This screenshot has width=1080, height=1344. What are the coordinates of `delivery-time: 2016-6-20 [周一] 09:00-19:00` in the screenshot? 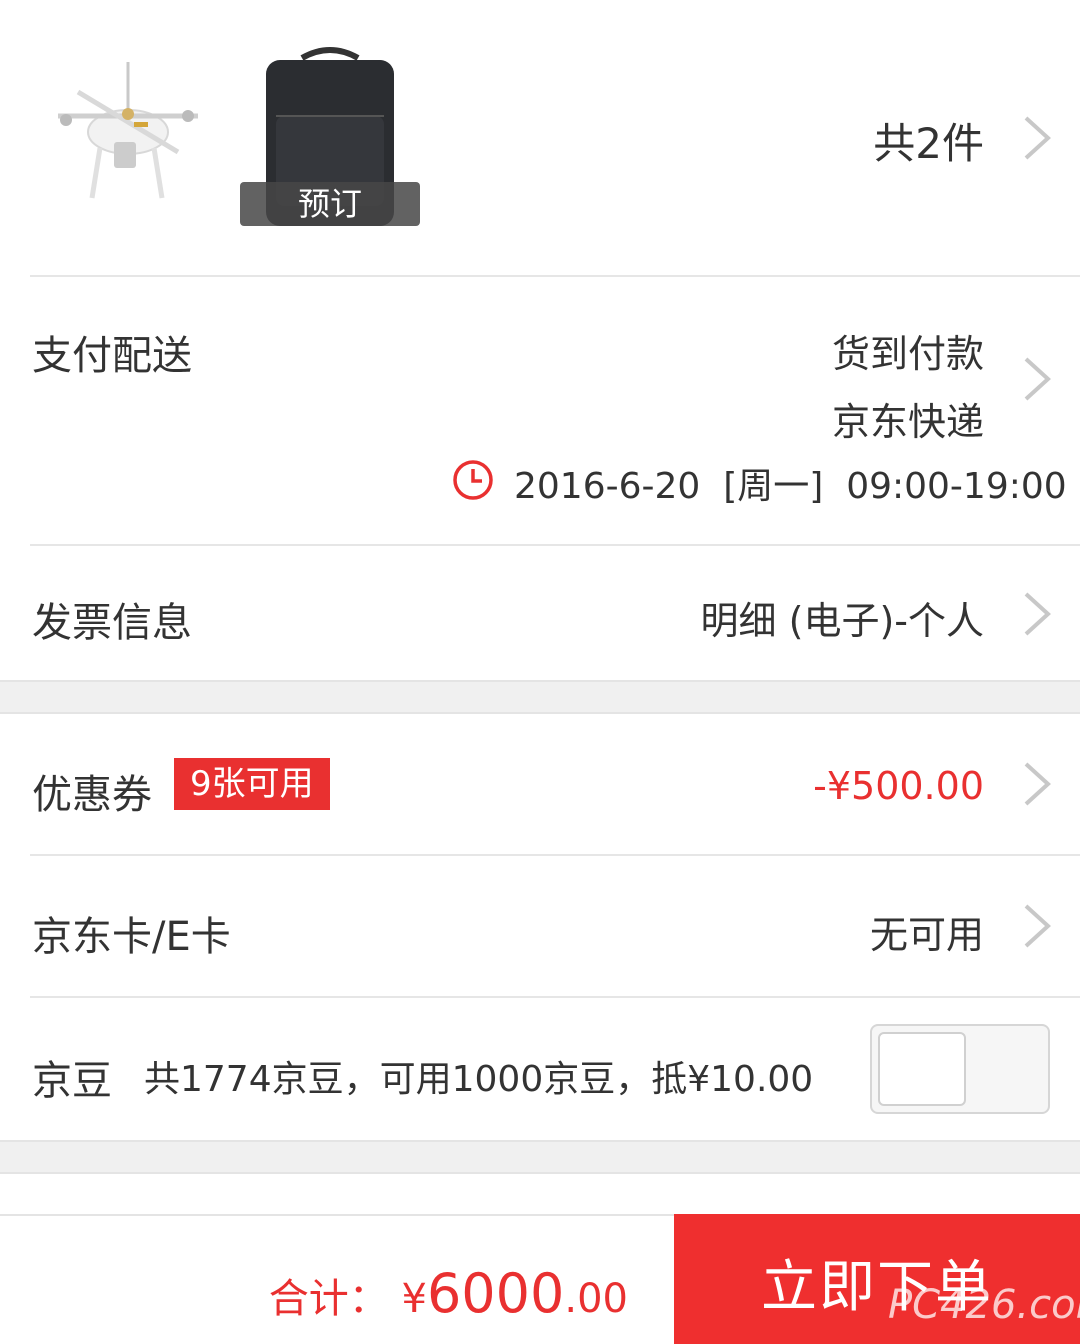 It's located at (790, 483).